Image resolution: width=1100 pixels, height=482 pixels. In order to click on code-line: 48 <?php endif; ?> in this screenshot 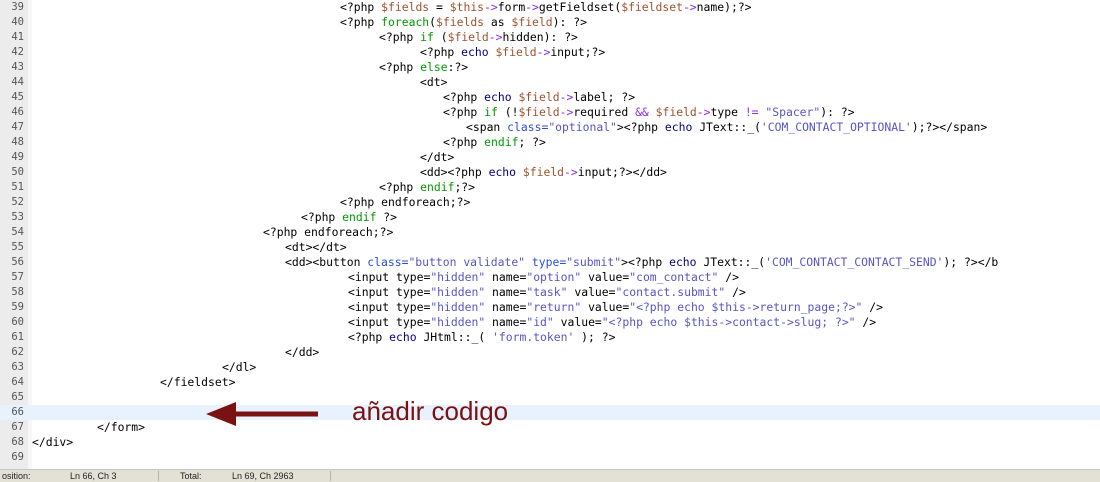, I will do `click(550, 142)`.